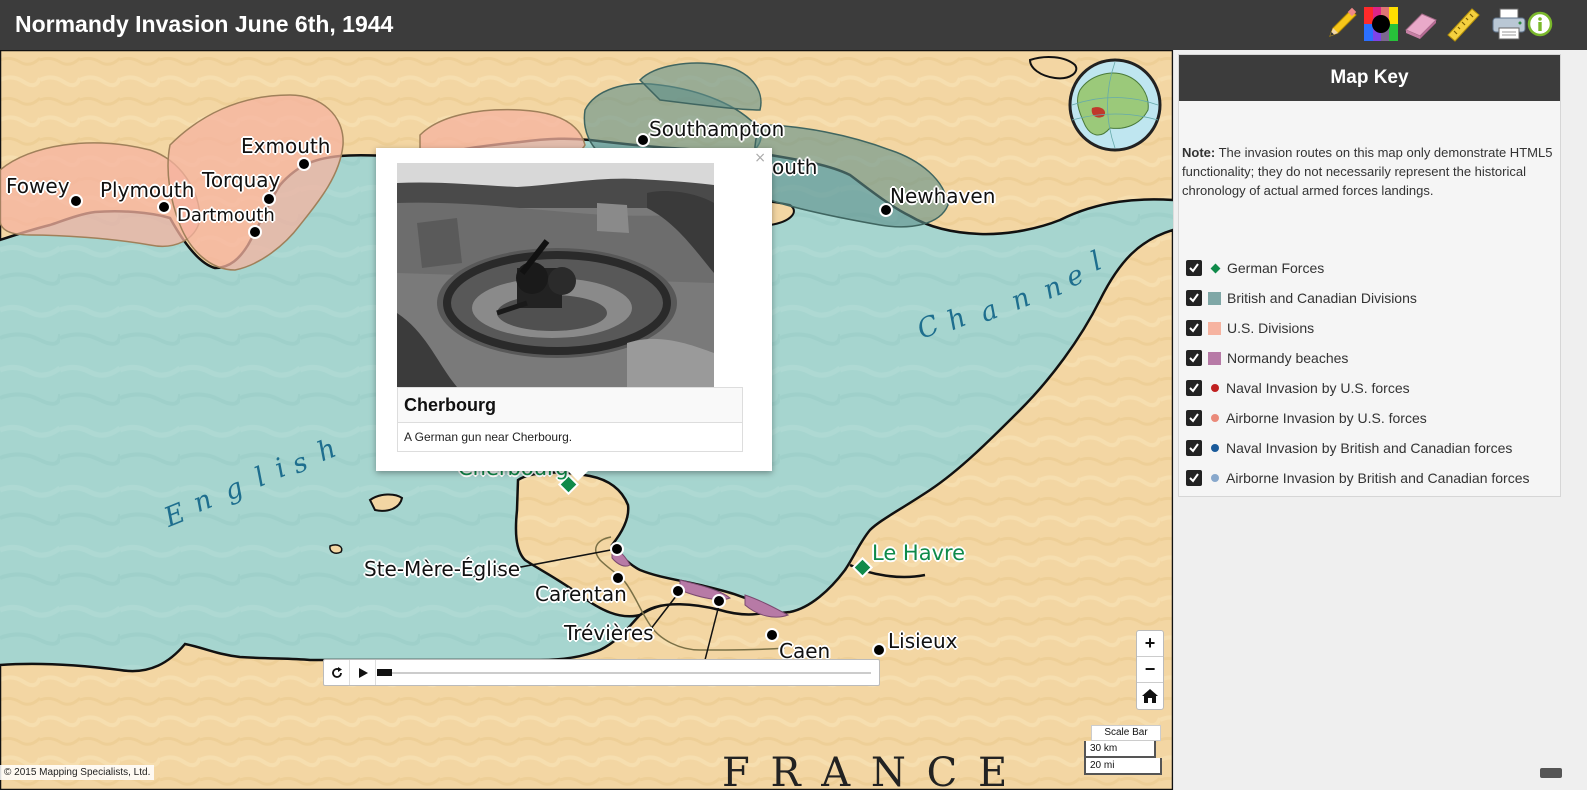 Image resolution: width=1587 pixels, height=790 pixels. What do you see at coordinates (1126, 733) in the screenshot?
I see `scale-bar-label: Scale Bar` at bounding box center [1126, 733].